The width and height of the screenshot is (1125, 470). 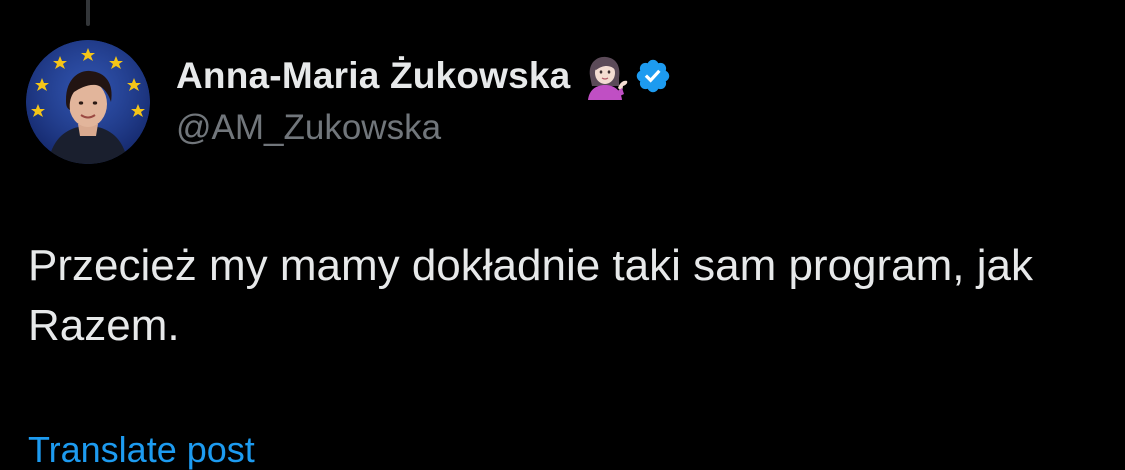 I want to click on translate-post-link: Translate post, so click(x=141, y=450).